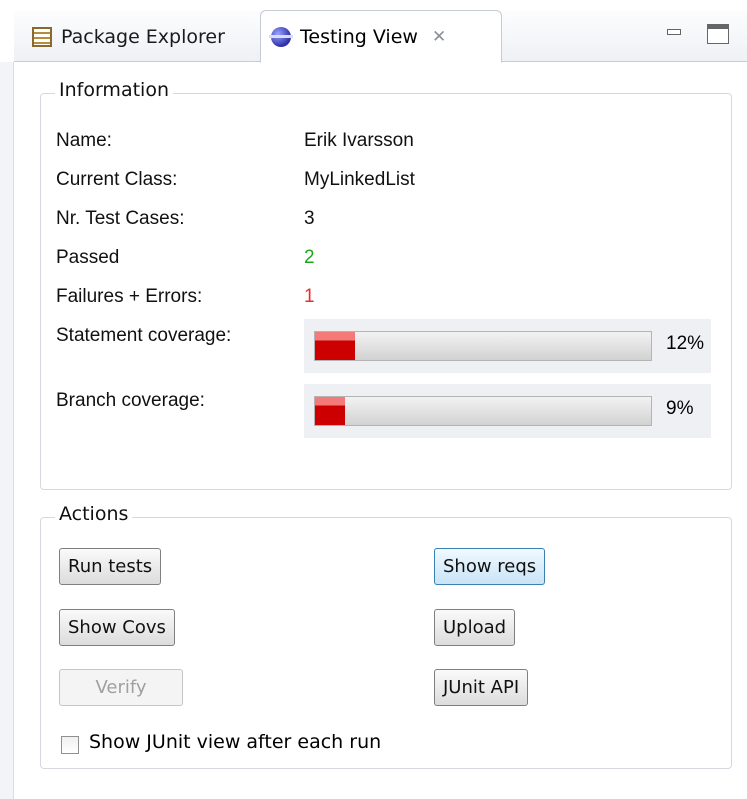 The image size is (747, 799). Describe the element at coordinates (120, 218) in the screenshot. I see `test-cases-label: Nr. Test Cases:` at that location.